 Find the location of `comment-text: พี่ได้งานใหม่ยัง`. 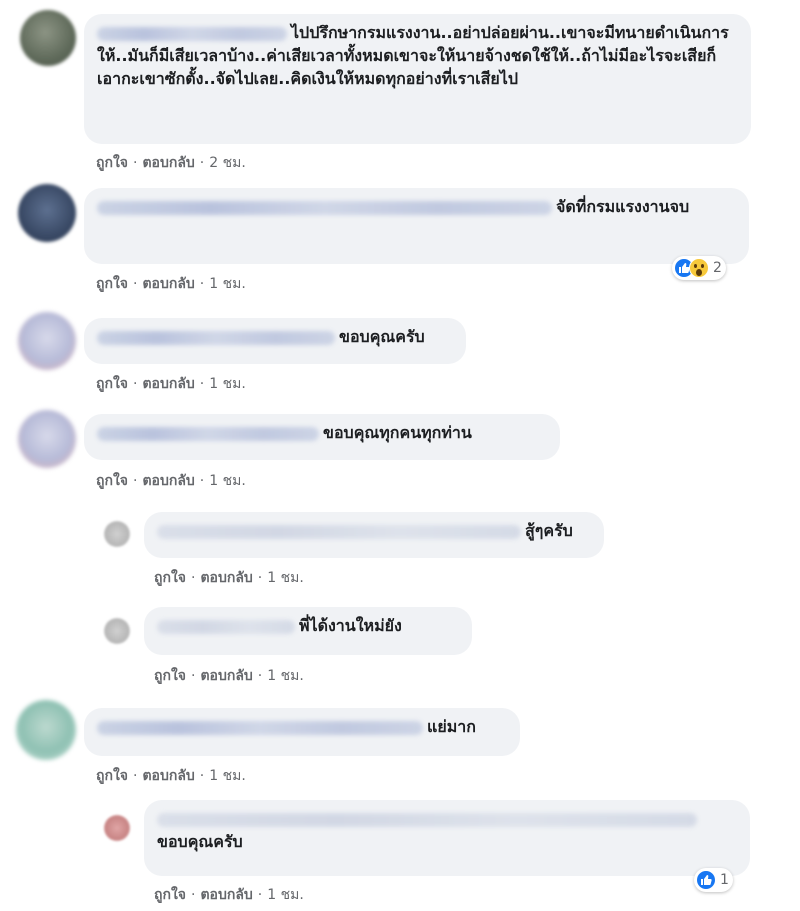

comment-text: พี่ได้งานใหม่ยัง is located at coordinates (350, 625).